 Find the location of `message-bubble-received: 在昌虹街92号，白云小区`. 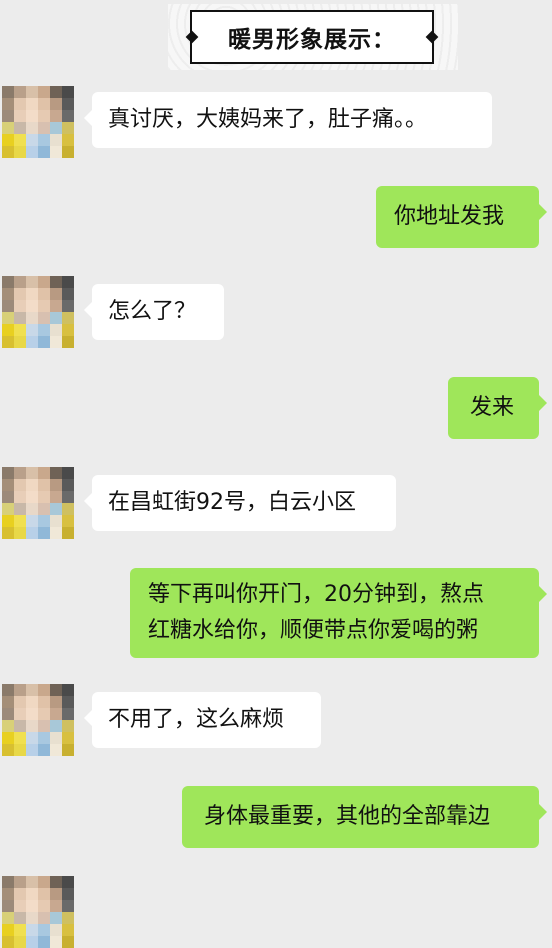

message-bubble-received: 在昌虹街92号，白云小区 is located at coordinates (240, 503).